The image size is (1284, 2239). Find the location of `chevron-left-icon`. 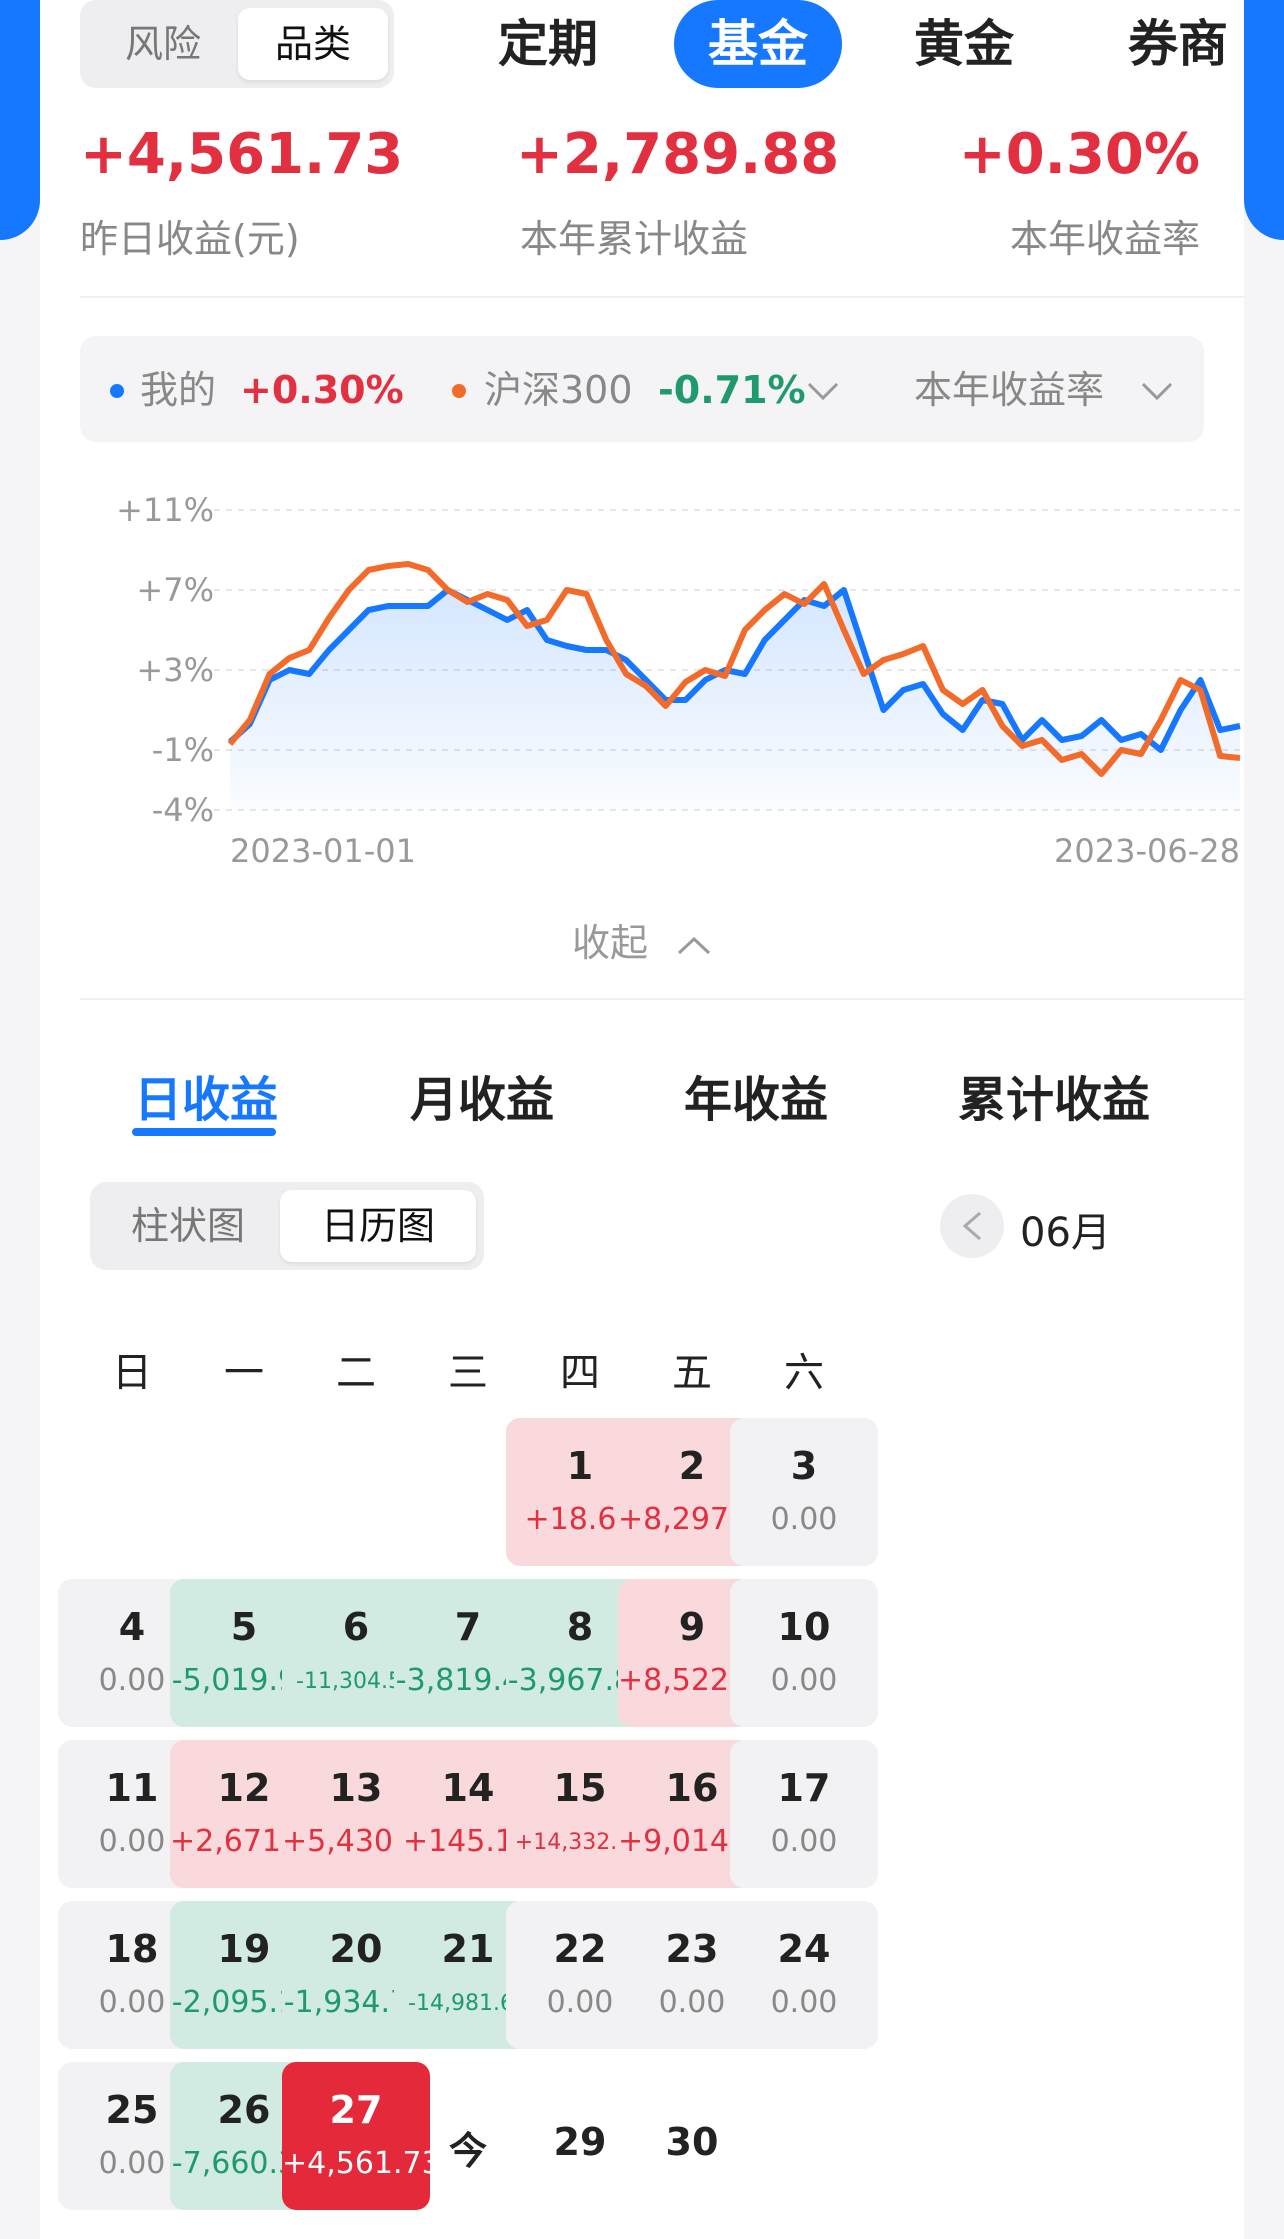

chevron-left-icon is located at coordinates (971, 1226).